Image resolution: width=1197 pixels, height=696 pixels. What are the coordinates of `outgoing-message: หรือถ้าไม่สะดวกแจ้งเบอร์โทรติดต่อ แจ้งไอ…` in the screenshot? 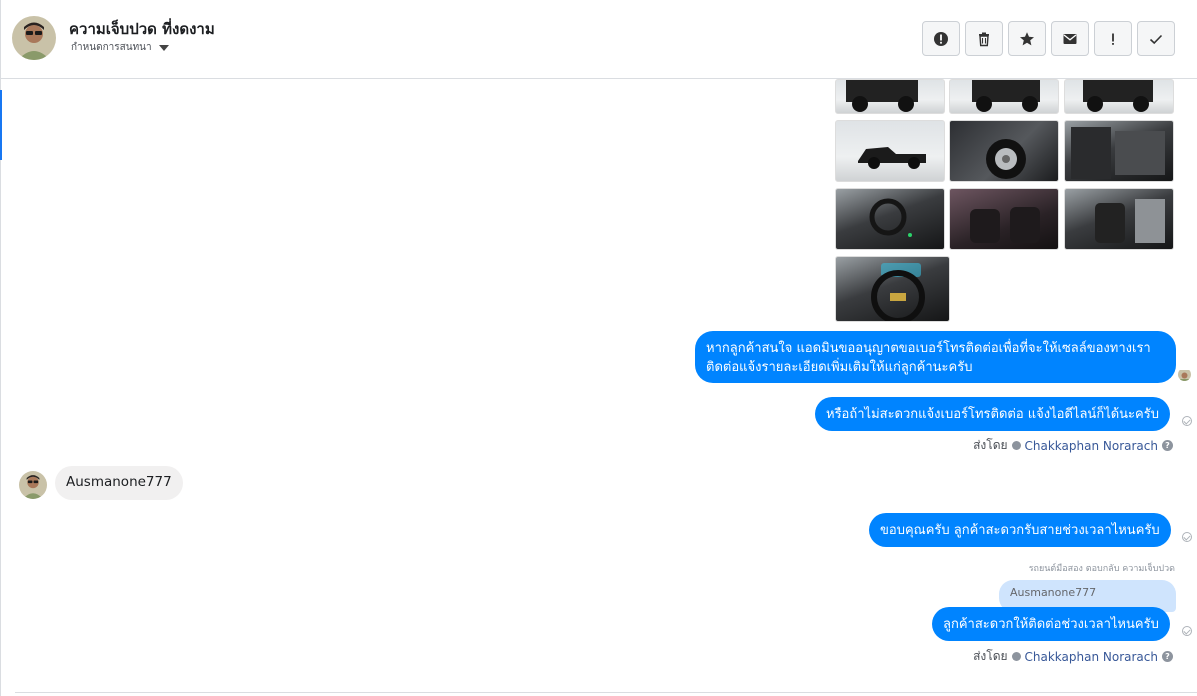 It's located at (992, 414).